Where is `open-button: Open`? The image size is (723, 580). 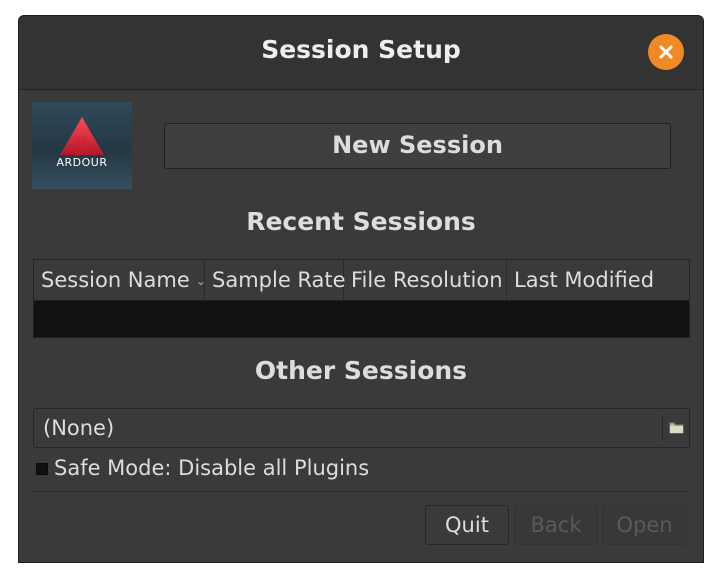
open-button: Open is located at coordinates (644, 525).